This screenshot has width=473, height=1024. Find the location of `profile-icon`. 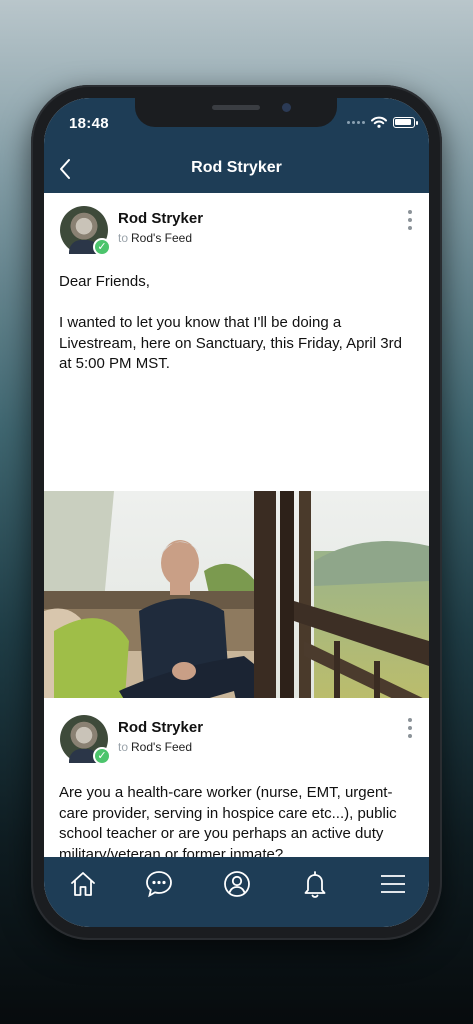

profile-icon is located at coordinates (237, 884).